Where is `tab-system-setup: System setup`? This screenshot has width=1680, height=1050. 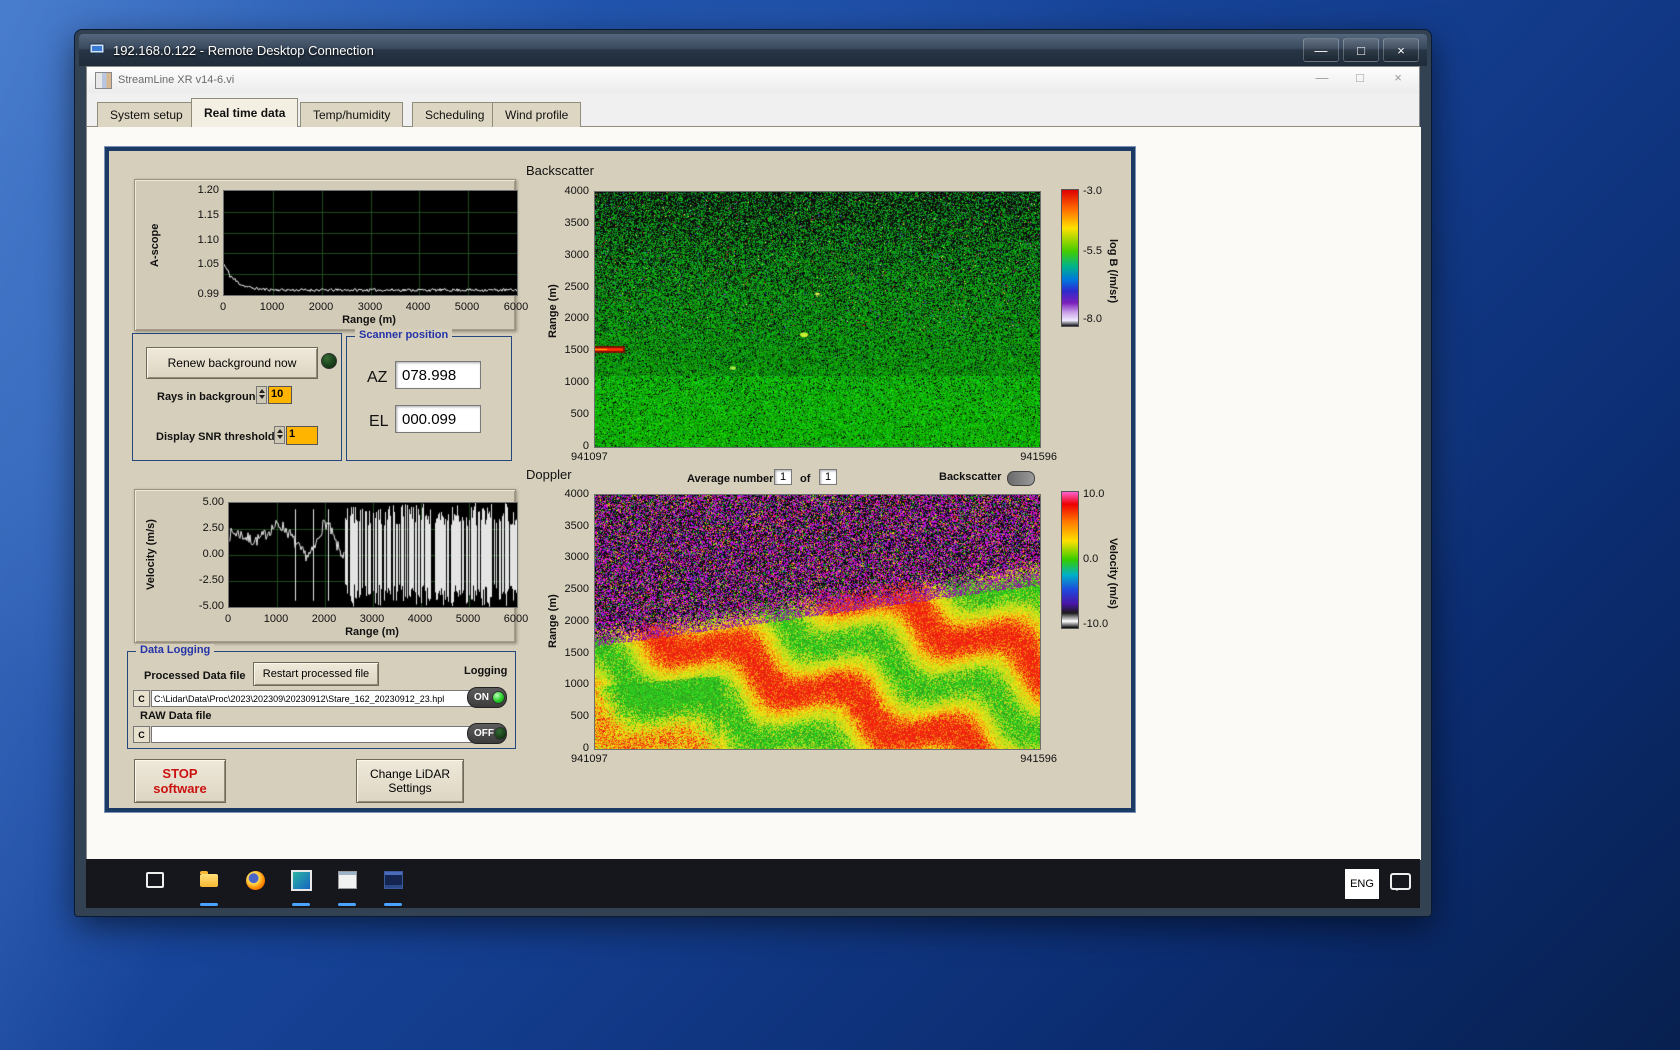
tab-system-setup: System setup is located at coordinates (146, 114).